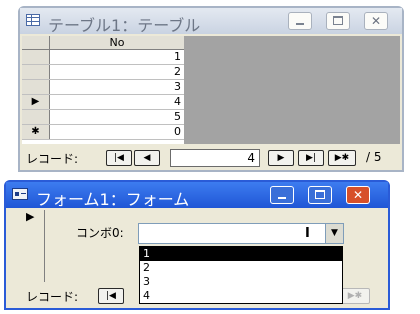 The height and width of the screenshot is (314, 420). What do you see at coordinates (100, 233) in the screenshot?
I see `combo-label: コンボ0:` at bounding box center [100, 233].